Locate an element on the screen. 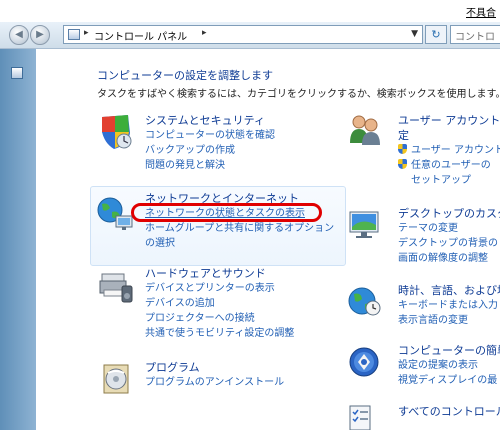 The image size is (500, 430). back-button: ◀ is located at coordinates (19, 35).